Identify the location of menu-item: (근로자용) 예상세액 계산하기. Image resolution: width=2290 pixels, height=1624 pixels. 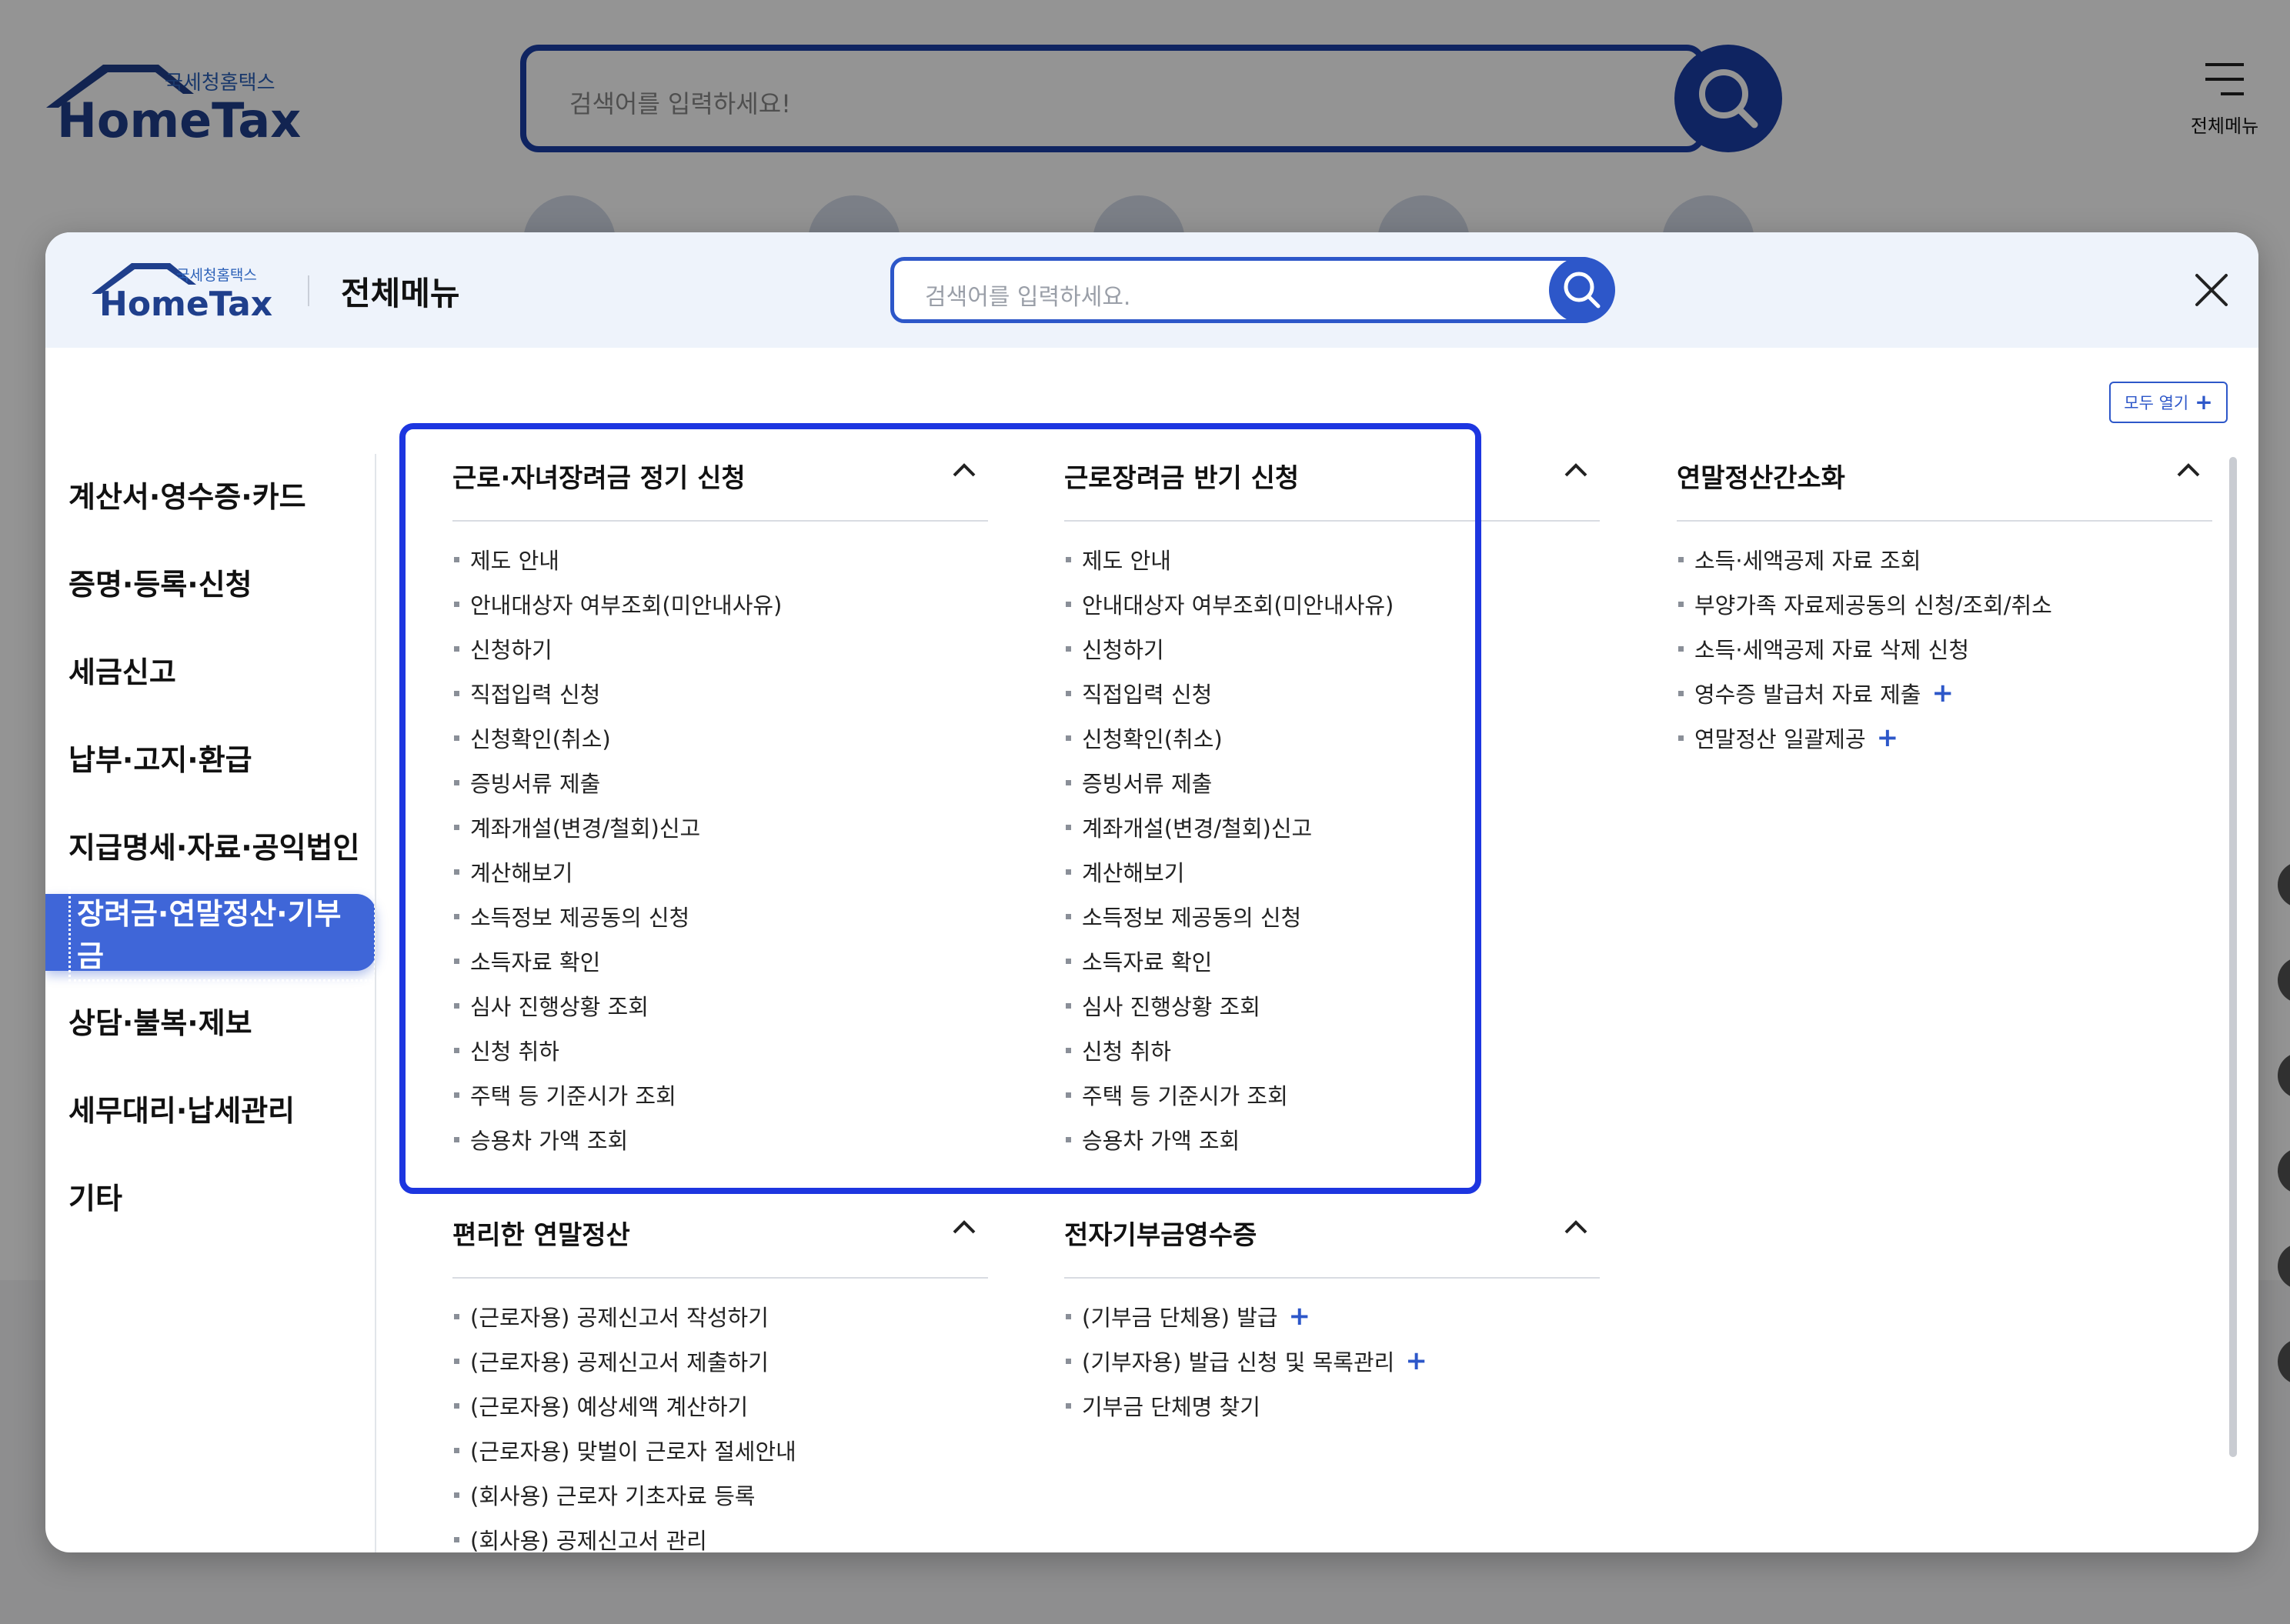
(624, 1405).